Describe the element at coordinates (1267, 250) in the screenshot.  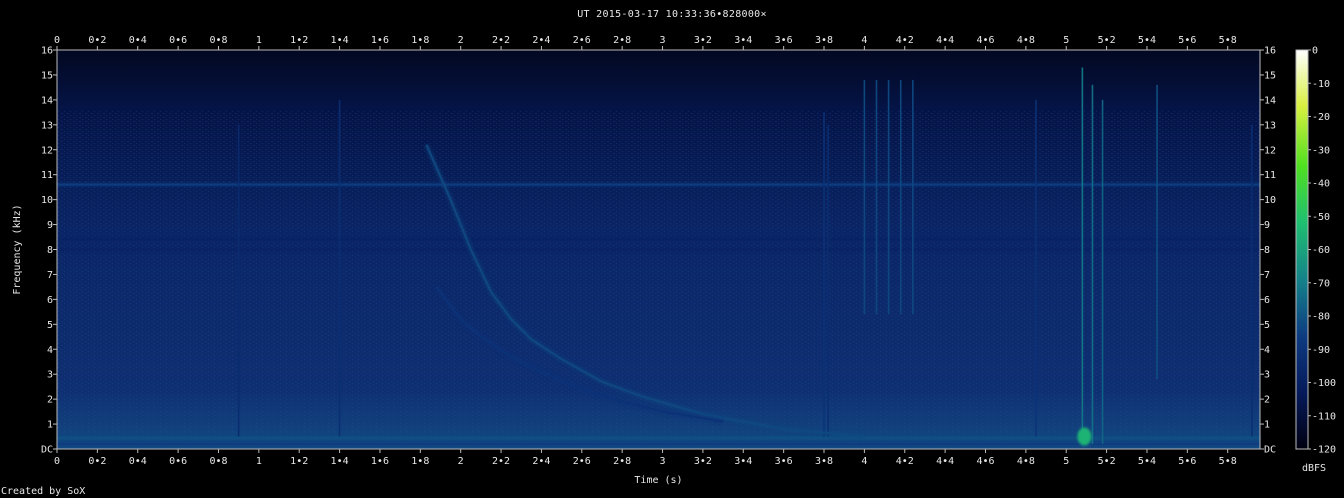
I see `y-tick-label-right: 8` at that location.